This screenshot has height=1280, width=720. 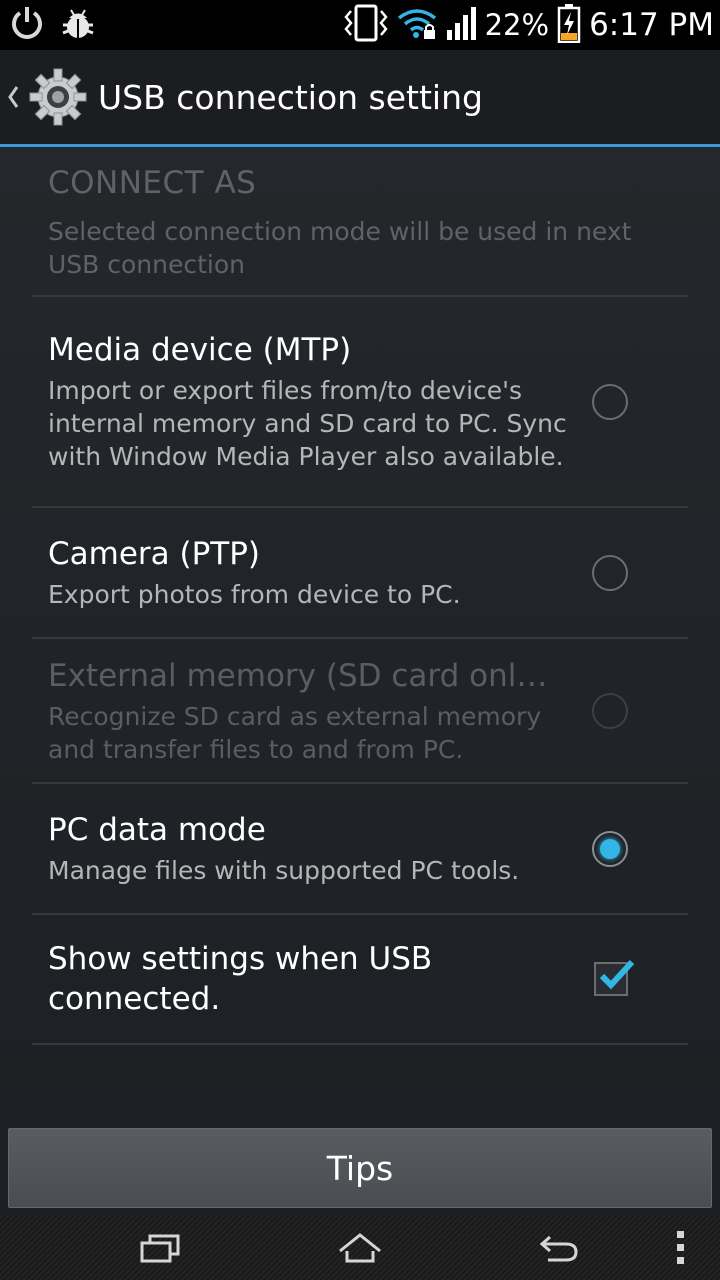 I want to click on divider, so click(x=360, y=1044).